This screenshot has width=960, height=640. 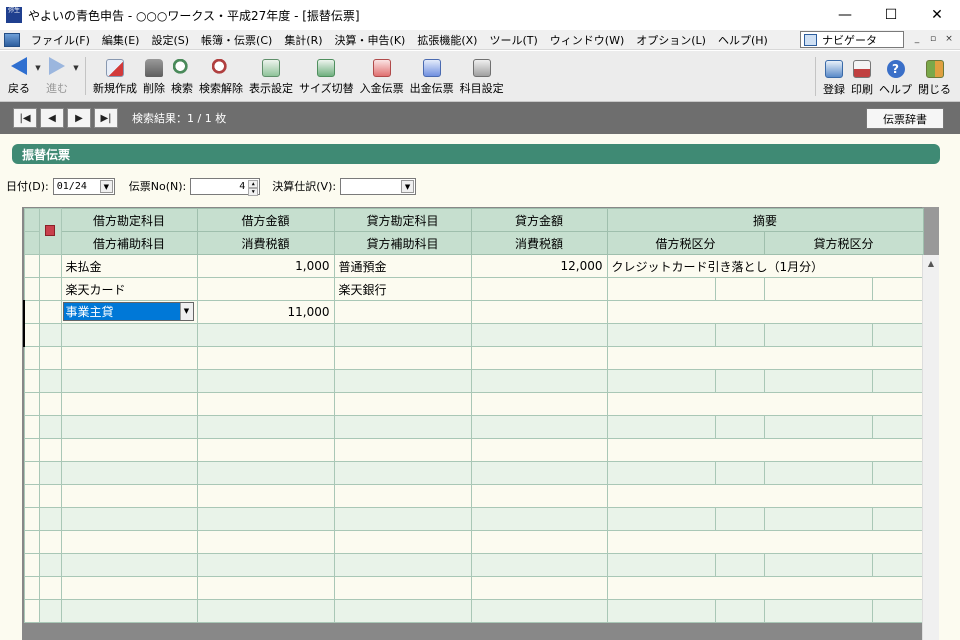 What do you see at coordinates (186, 311) in the screenshot?
I see `chevron-down-icon: ▼` at bounding box center [186, 311].